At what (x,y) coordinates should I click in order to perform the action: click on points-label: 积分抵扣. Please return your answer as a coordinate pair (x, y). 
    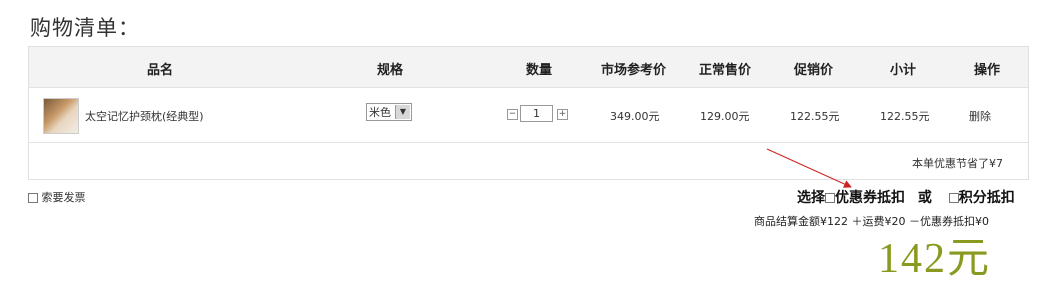
    Looking at the image, I should click on (986, 198).